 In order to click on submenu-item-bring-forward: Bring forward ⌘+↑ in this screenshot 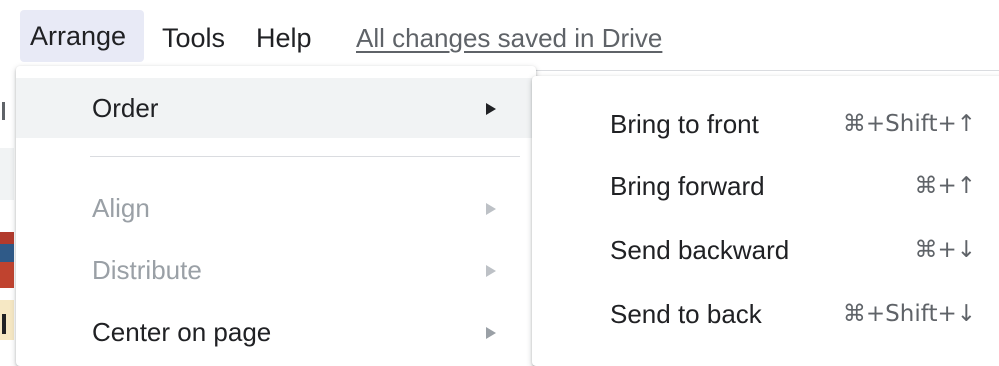, I will do `click(765, 186)`.